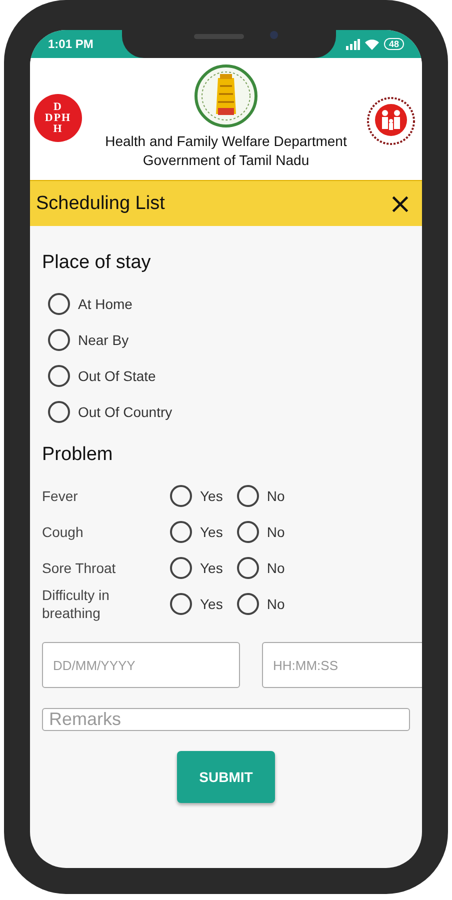  What do you see at coordinates (226, 719) in the screenshot?
I see `remarks-field: Remarks` at bounding box center [226, 719].